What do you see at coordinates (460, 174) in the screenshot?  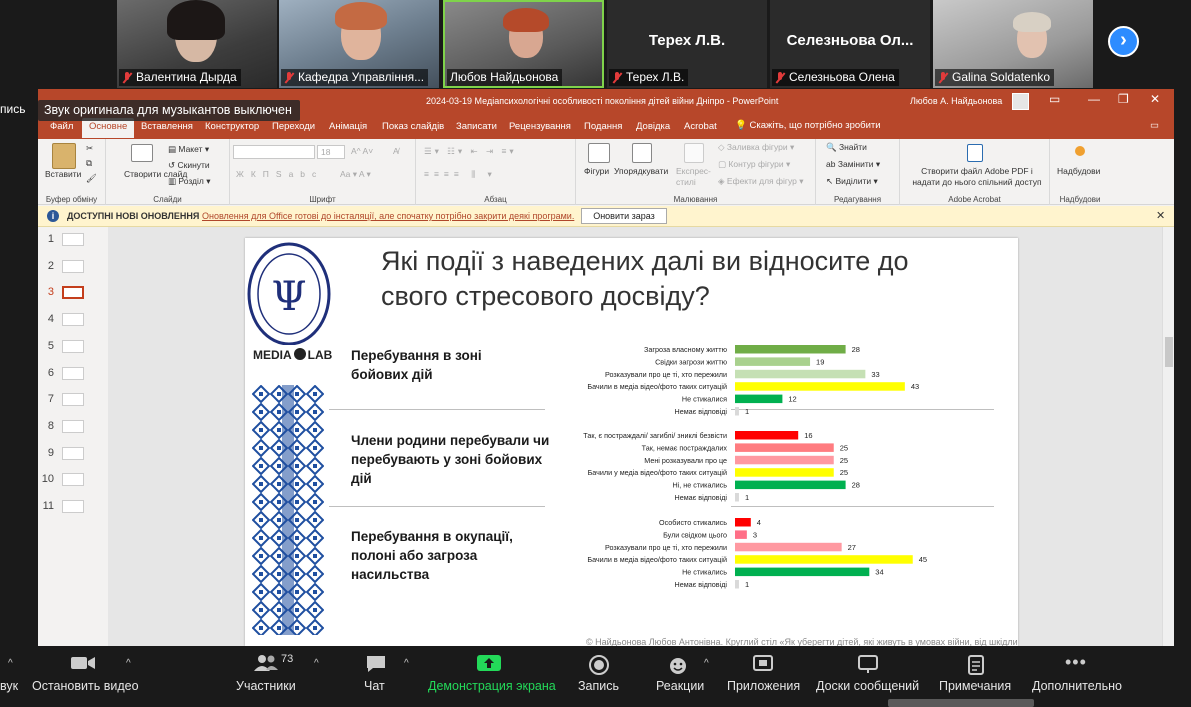 I see `align-icons: ≡≡≡≡ ⫼ ▾` at bounding box center [460, 174].